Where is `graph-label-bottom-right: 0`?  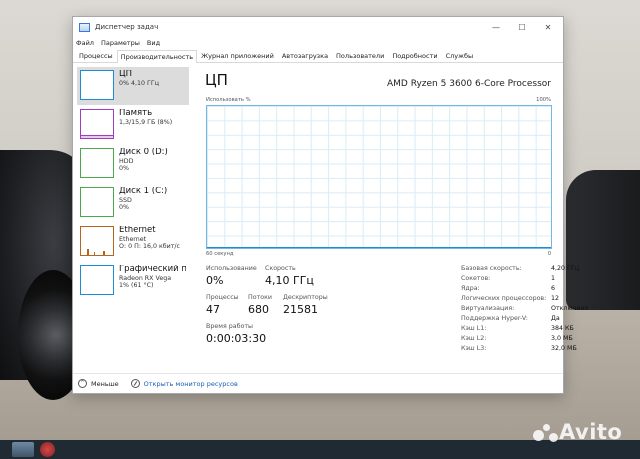
graph-label-bottom-right: 0 is located at coordinates (549, 254).